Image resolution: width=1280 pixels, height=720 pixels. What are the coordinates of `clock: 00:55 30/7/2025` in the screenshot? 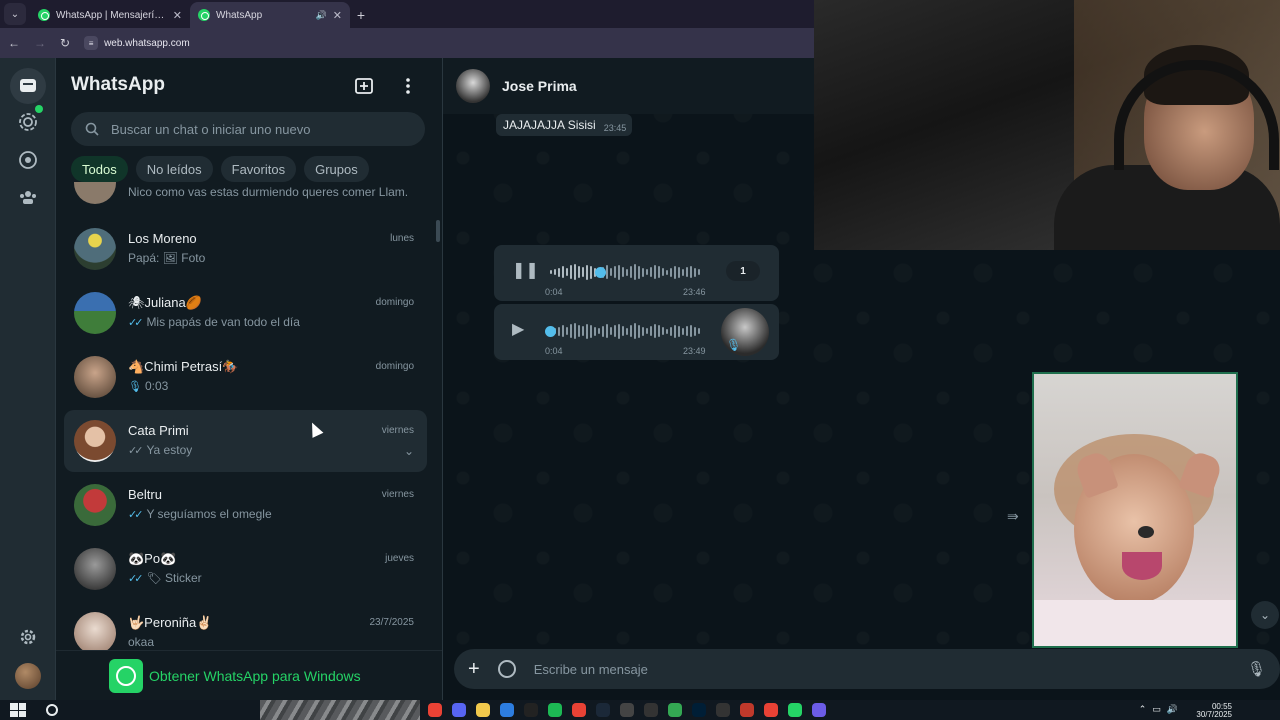 It's located at (1214, 711).